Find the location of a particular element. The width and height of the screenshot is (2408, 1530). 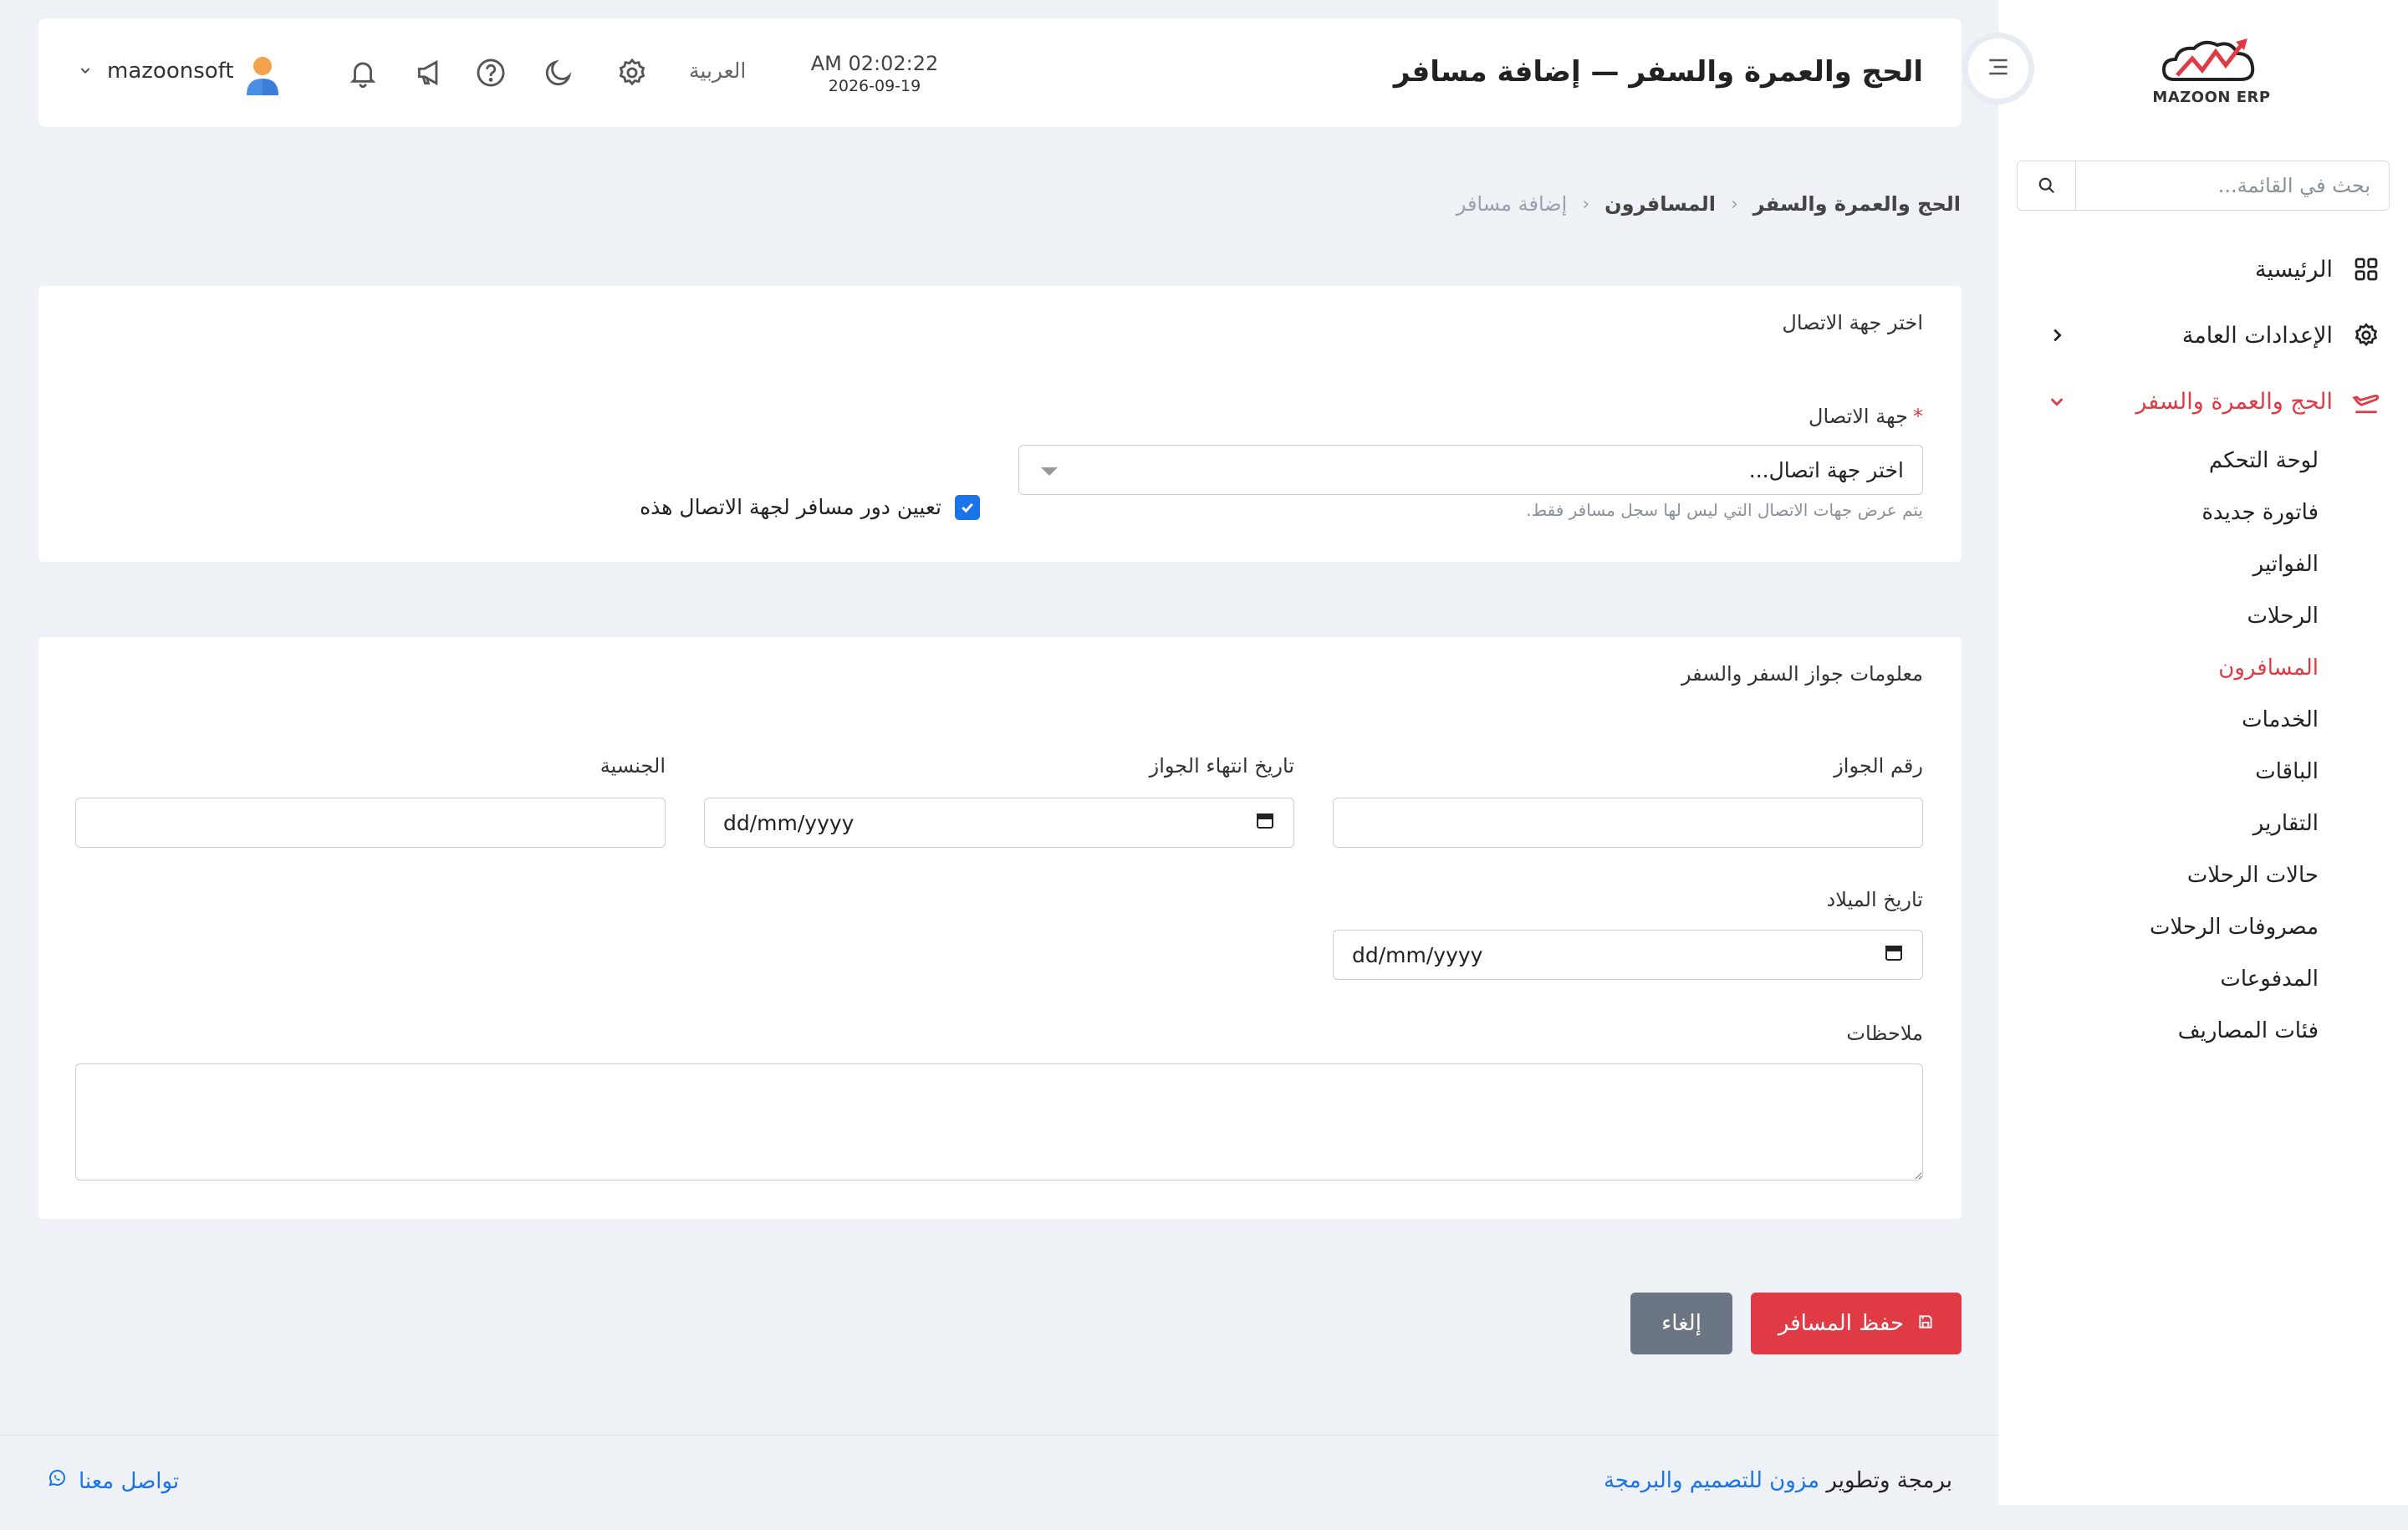

notes-label: ملاحظات is located at coordinates (1884, 1033).